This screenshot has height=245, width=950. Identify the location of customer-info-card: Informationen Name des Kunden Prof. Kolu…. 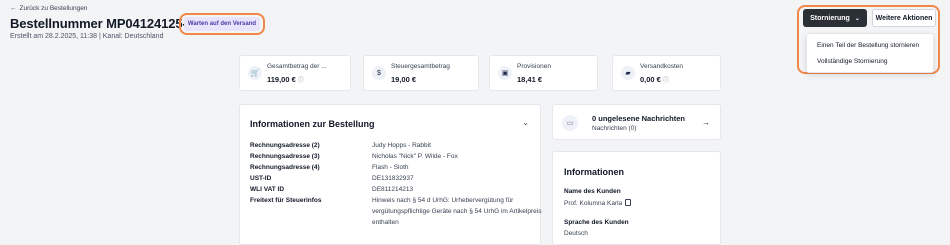
(636, 198).